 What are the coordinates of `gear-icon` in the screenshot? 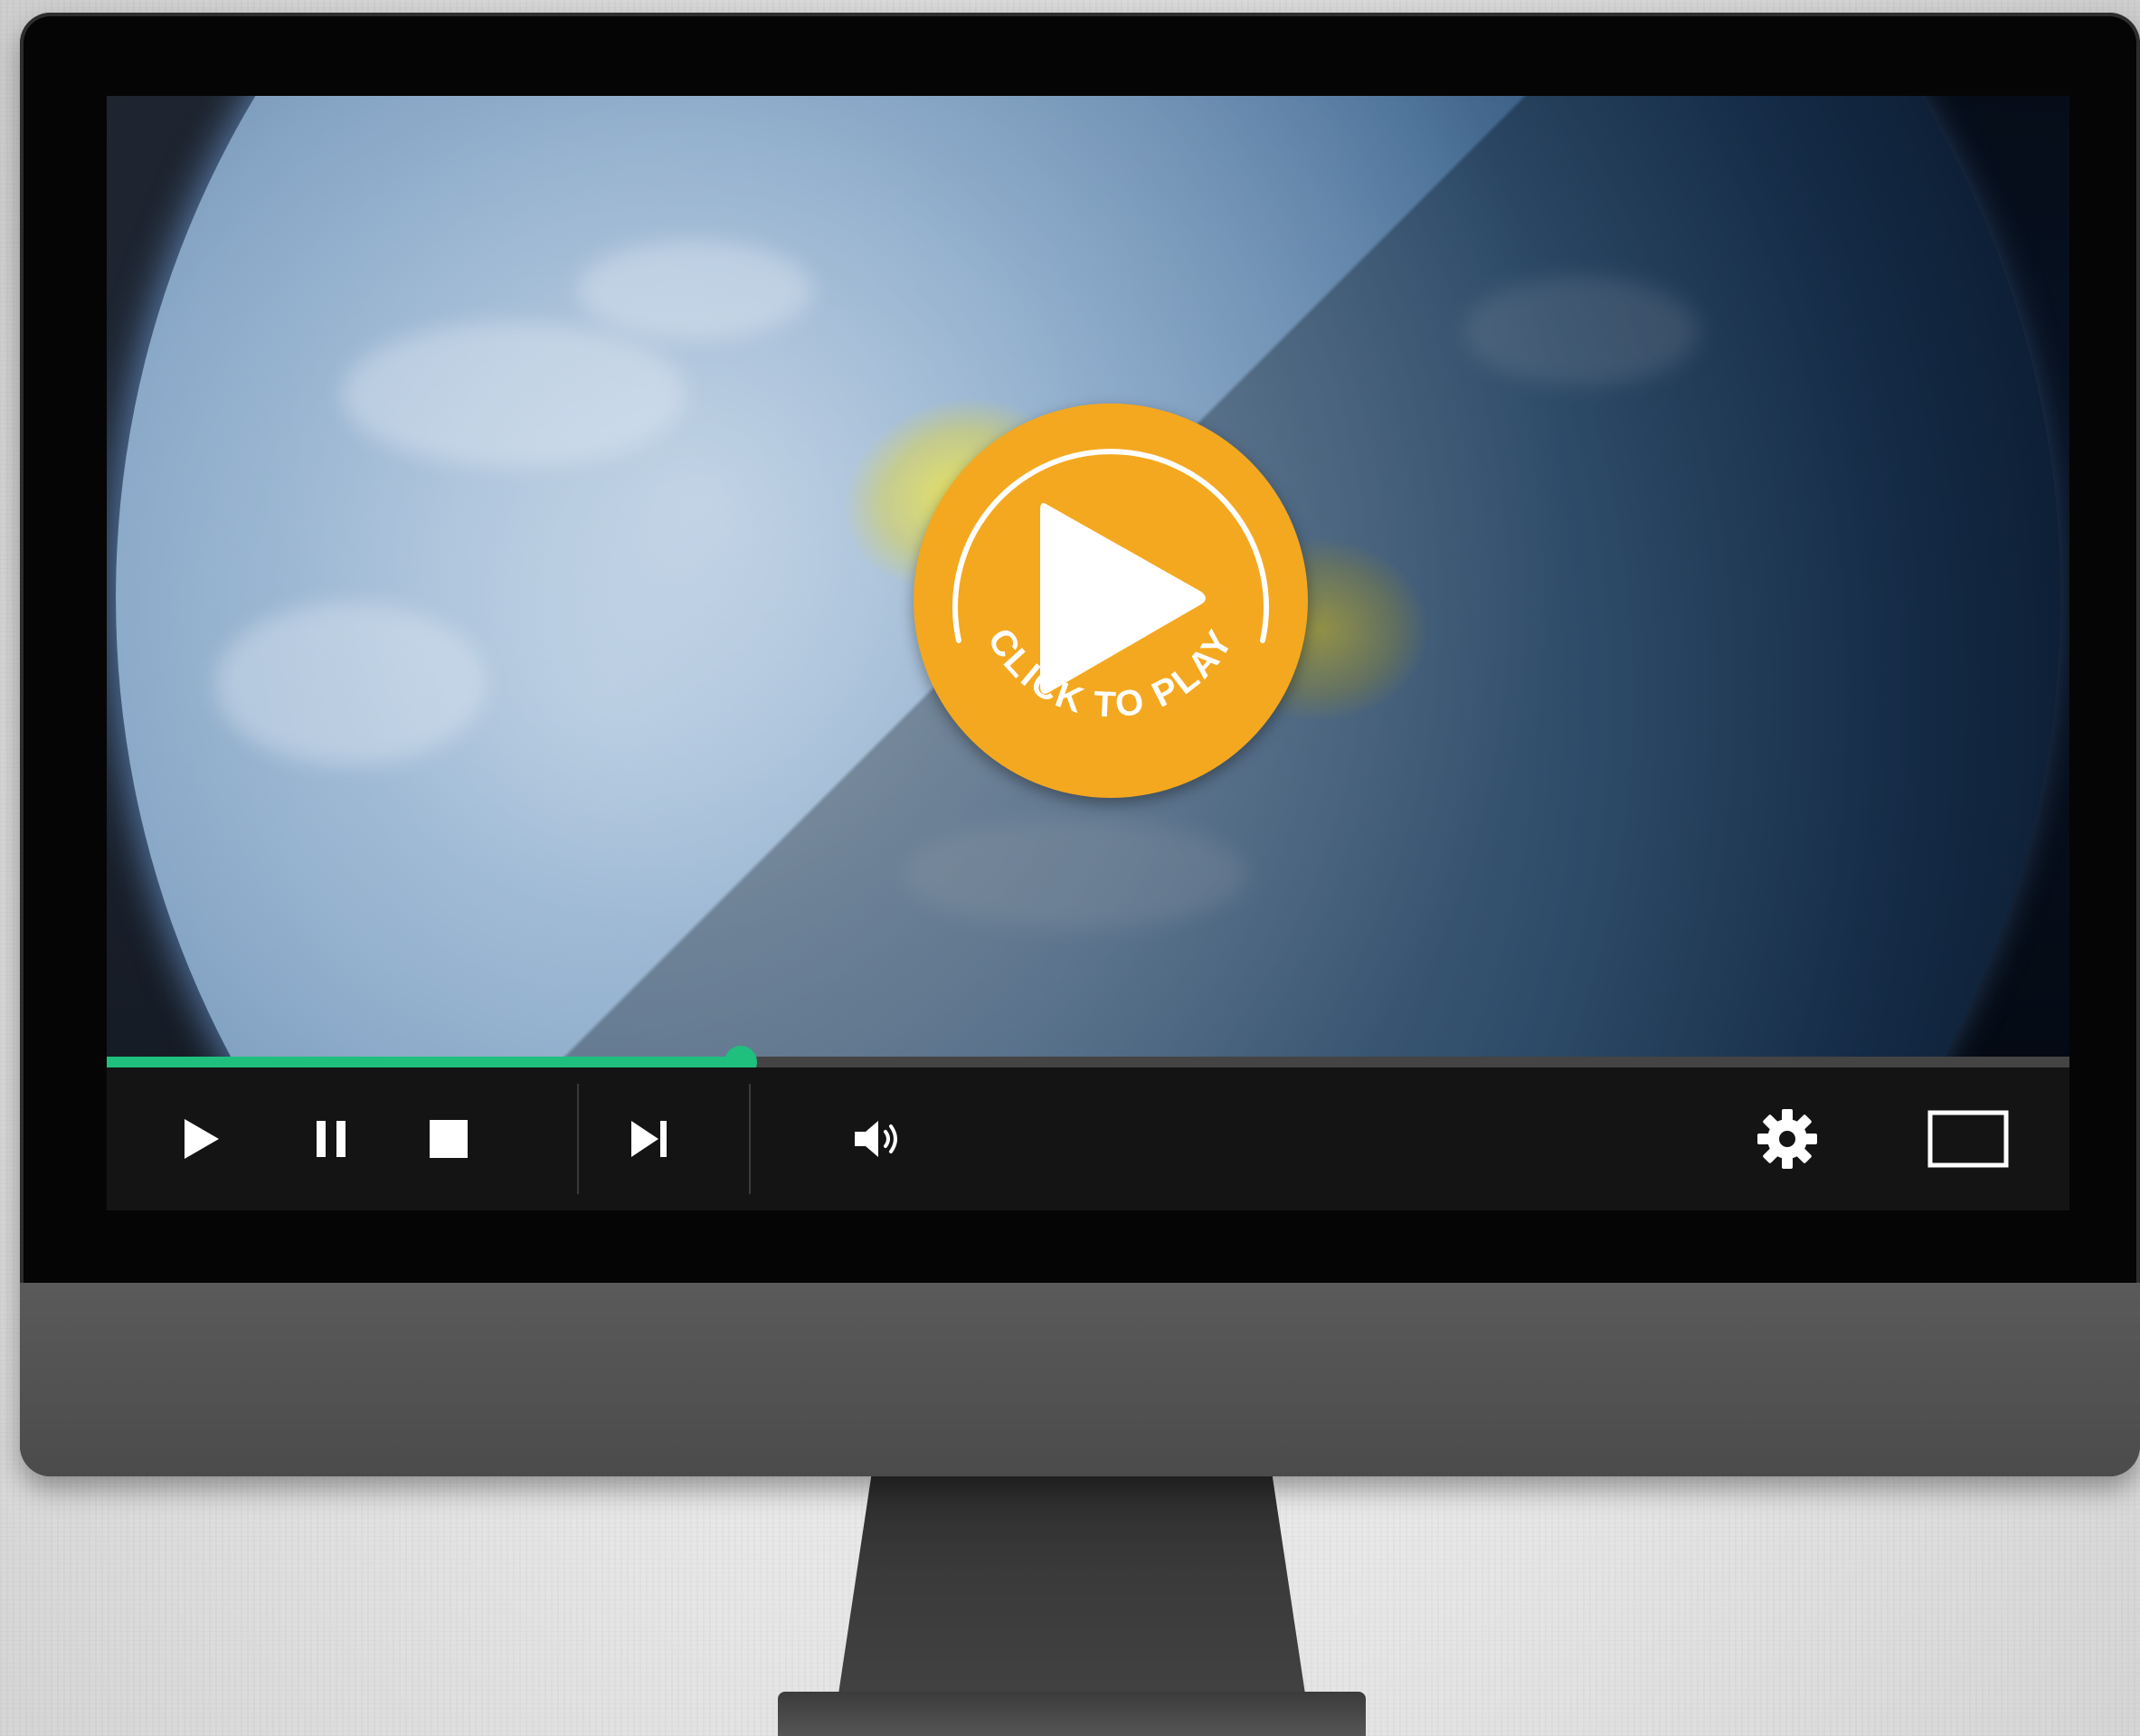 It's located at (1787, 1139).